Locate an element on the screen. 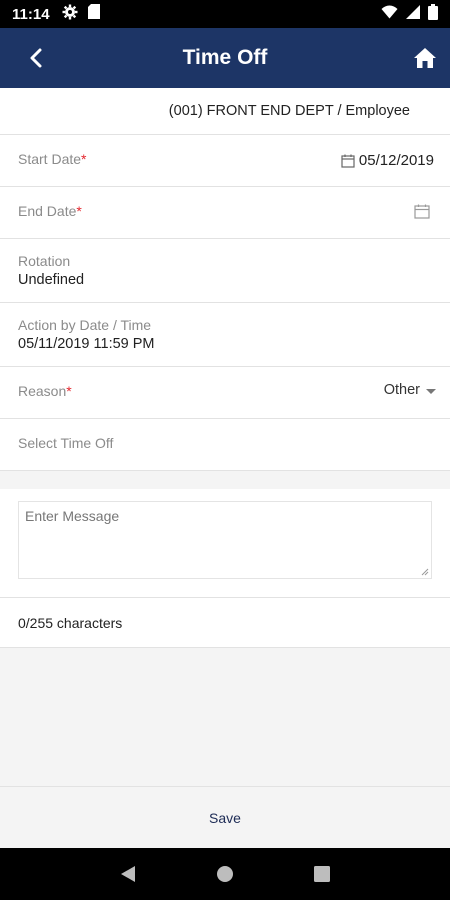 The width and height of the screenshot is (450, 900). reason-label: Reason* is located at coordinates (45, 391).